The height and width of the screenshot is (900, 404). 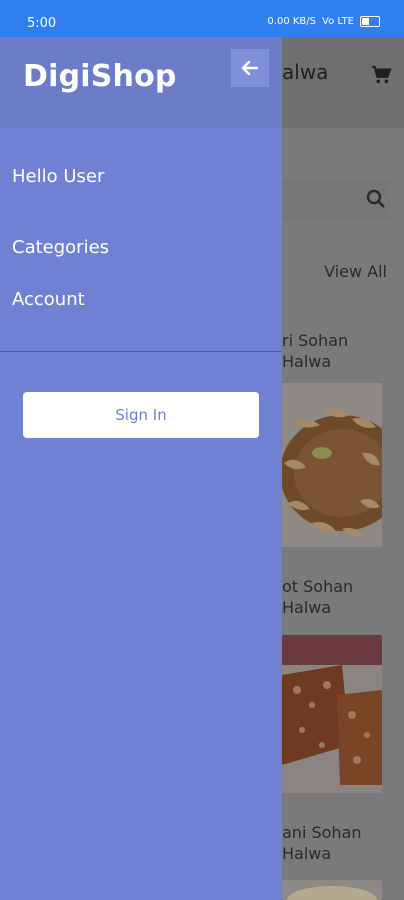 What do you see at coordinates (381, 75) in the screenshot?
I see `cart-icon` at bounding box center [381, 75].